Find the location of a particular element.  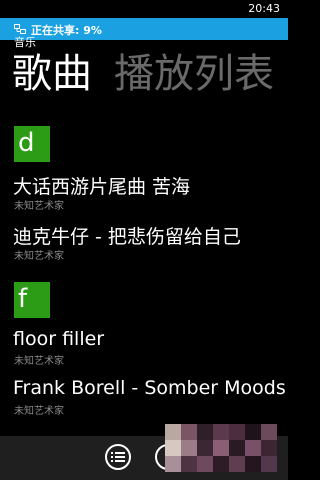

pixelated-watermark is located at coordinates (221, 448).